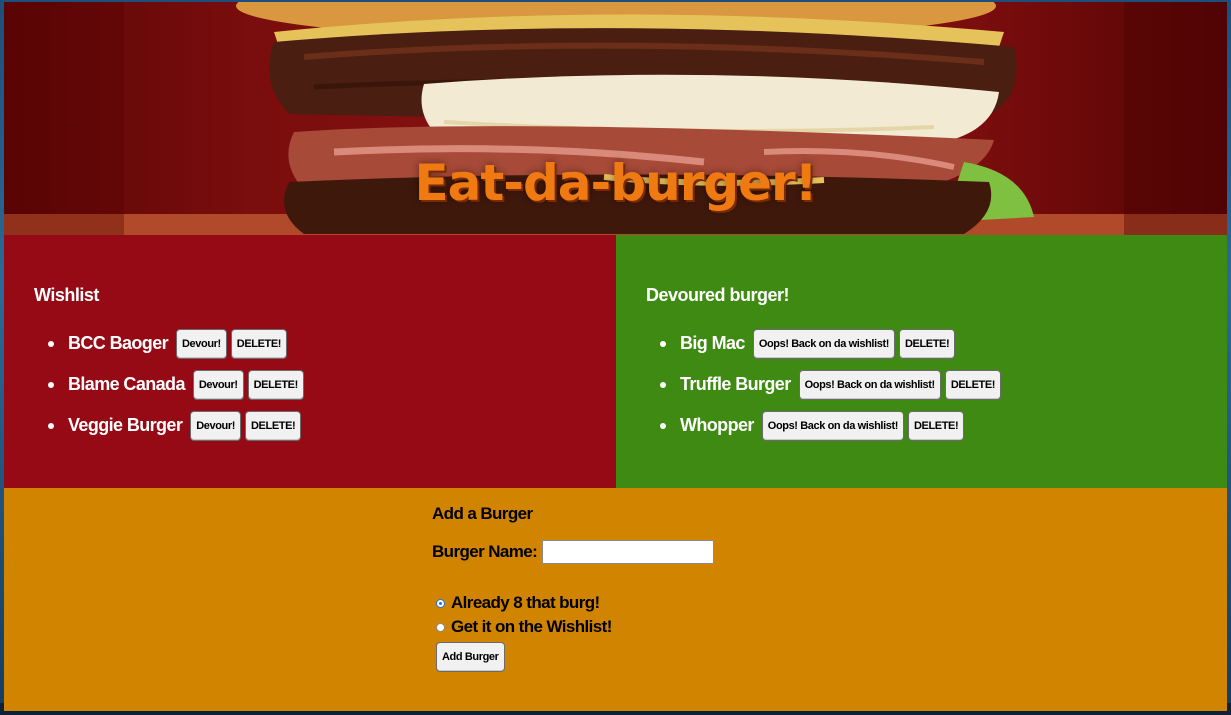 The image size is (1231, 715). Describe the element at coordinates (718, 295) in the screenshot. I see `devoured-heading: Devoured burger!` at that location.